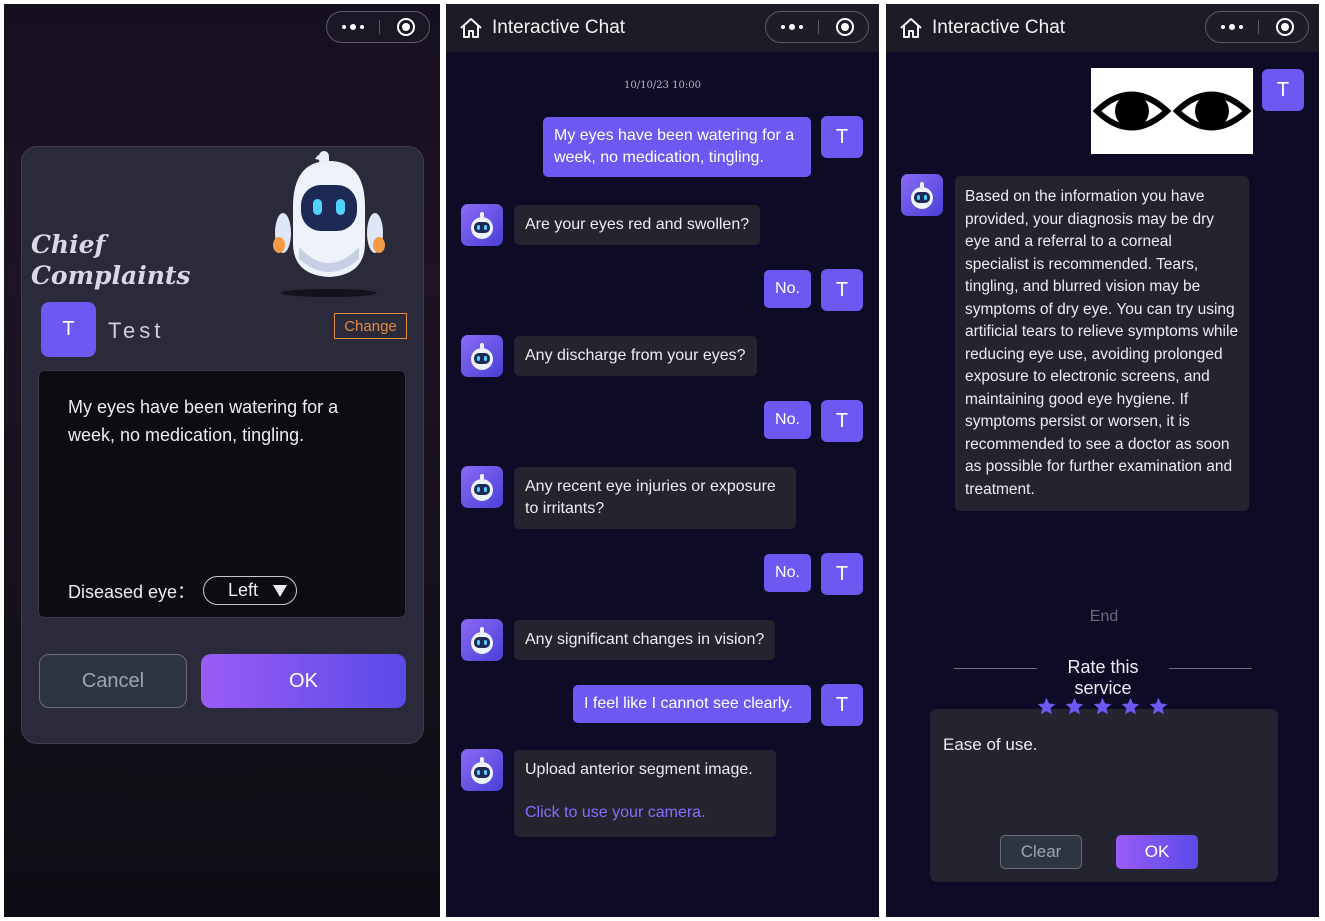 This screenshot has height=921, width=1325. I want to click on camera-link: Click to use your camera., so click(645, 813).